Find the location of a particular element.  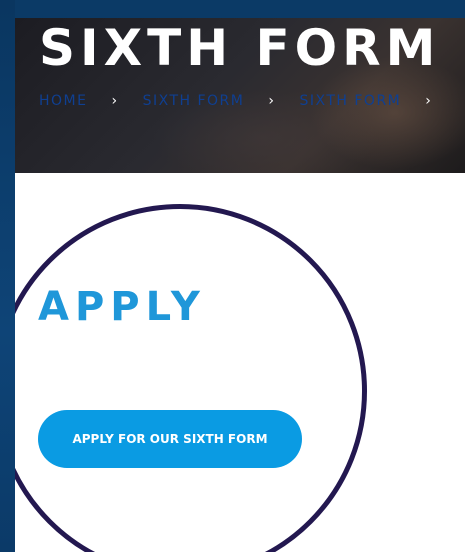

apply-heading: APPLY is located at coordinates (122, 307).